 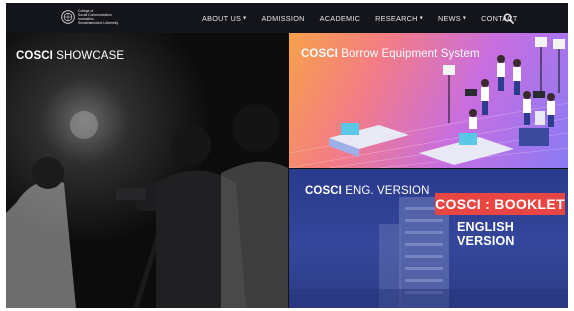 What do you see at coordinates (500, 204) in the screenshot?
I see `booklet-badge: COSCI : BOOKLET` at bounding box center [500, 204].